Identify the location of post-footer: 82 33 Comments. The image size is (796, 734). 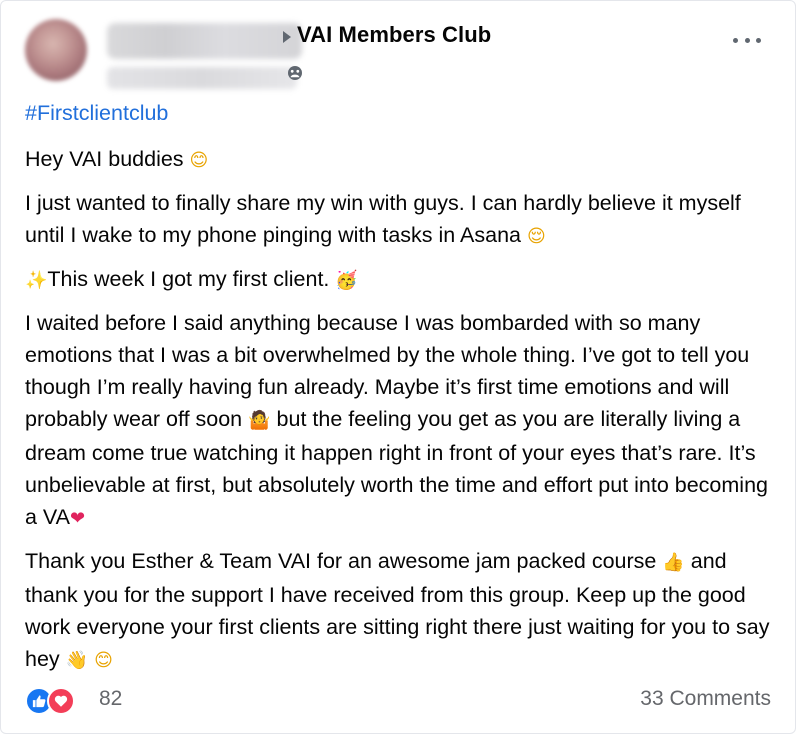
(398, 702).